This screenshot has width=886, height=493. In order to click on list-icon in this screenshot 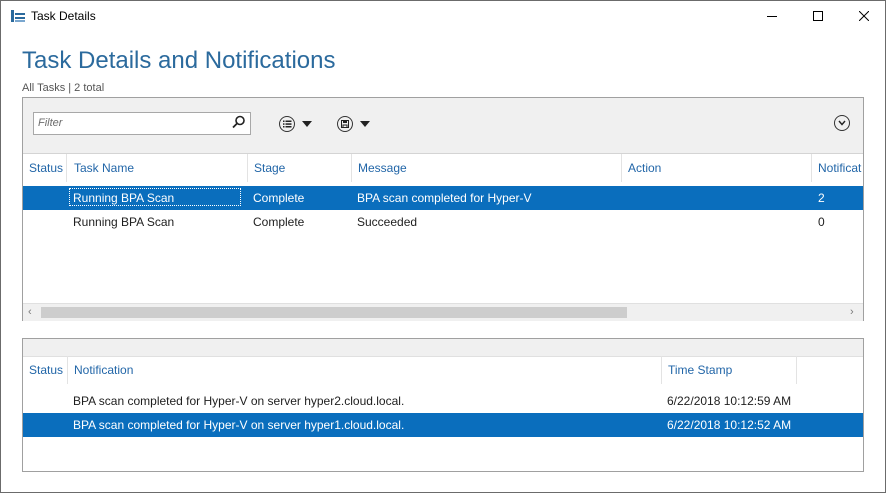, I will do `click(287, 124)`.